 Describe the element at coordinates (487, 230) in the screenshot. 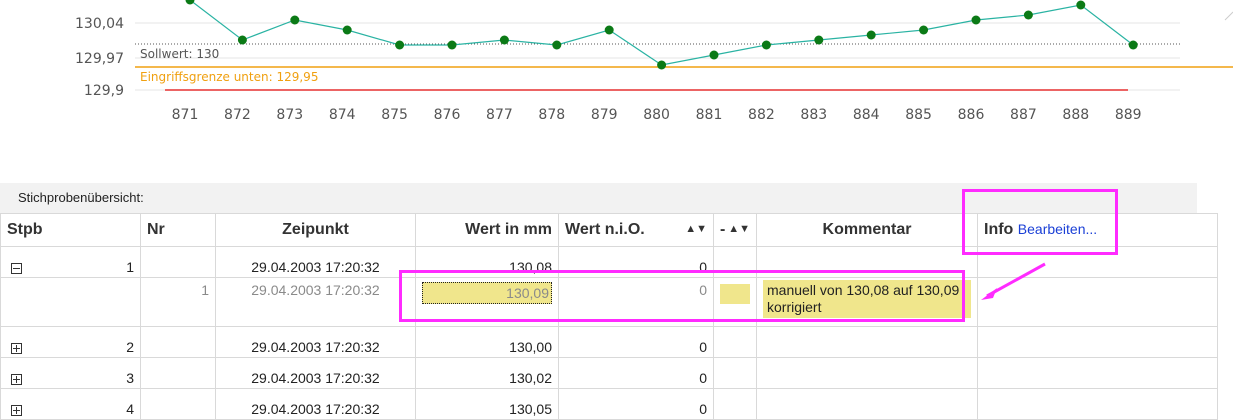

I see `col-wert: Wert in mm` at that location.